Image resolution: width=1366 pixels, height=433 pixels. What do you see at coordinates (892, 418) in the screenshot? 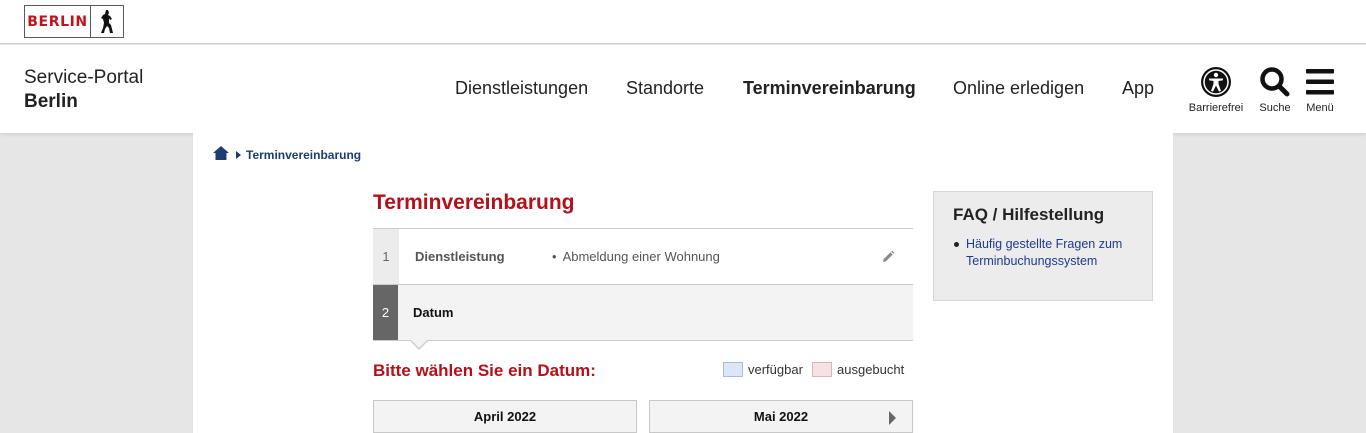
I see `next-month-icon` at bounding box center [892, 418].